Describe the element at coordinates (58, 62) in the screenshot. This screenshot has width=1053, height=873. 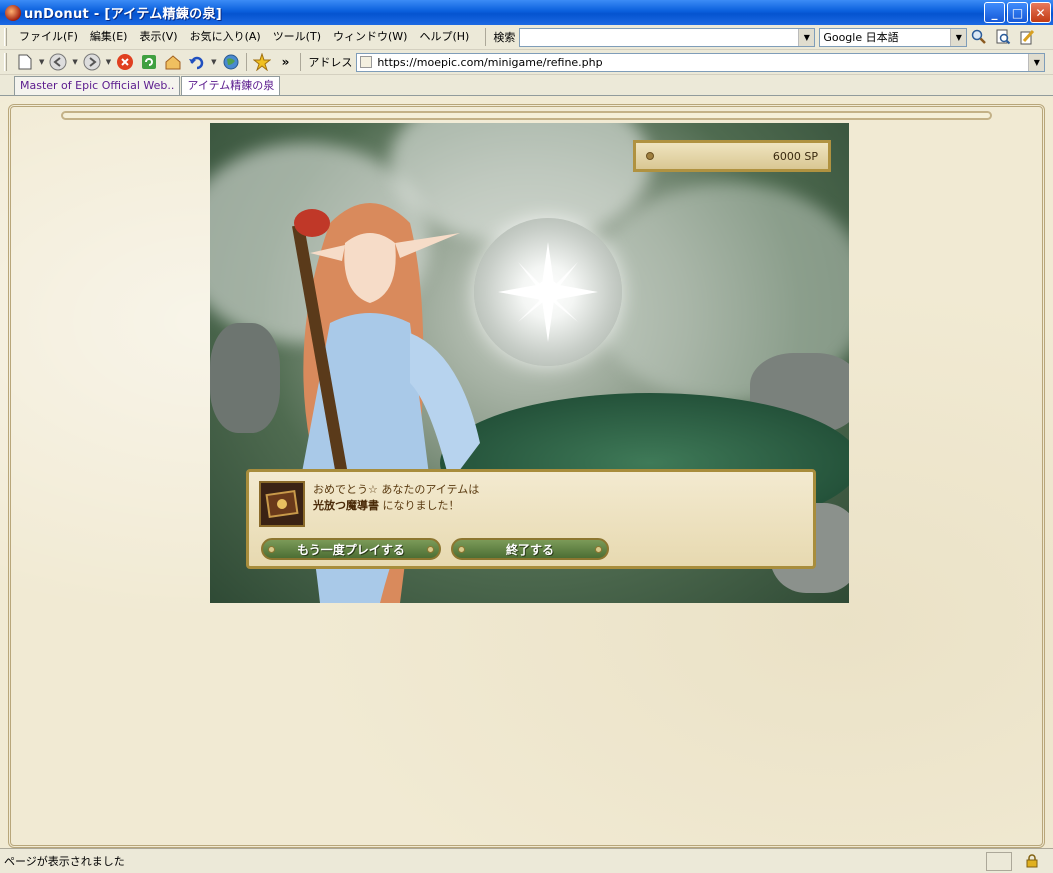
I see `back-icon` at that location.